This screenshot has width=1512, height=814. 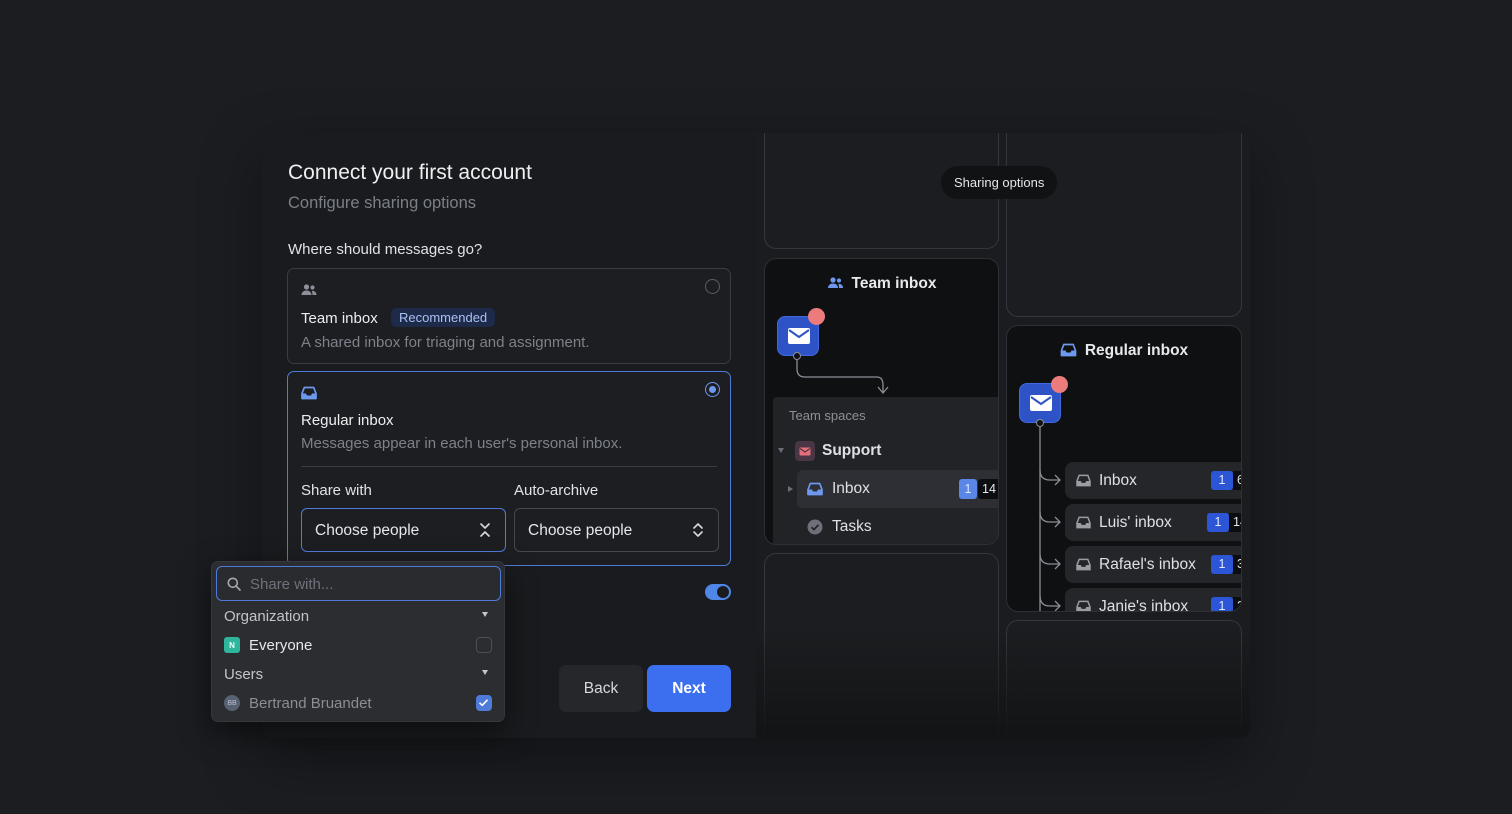 I want to click on option-label: Bertrand Bruandet, so click(x=310, y=703).